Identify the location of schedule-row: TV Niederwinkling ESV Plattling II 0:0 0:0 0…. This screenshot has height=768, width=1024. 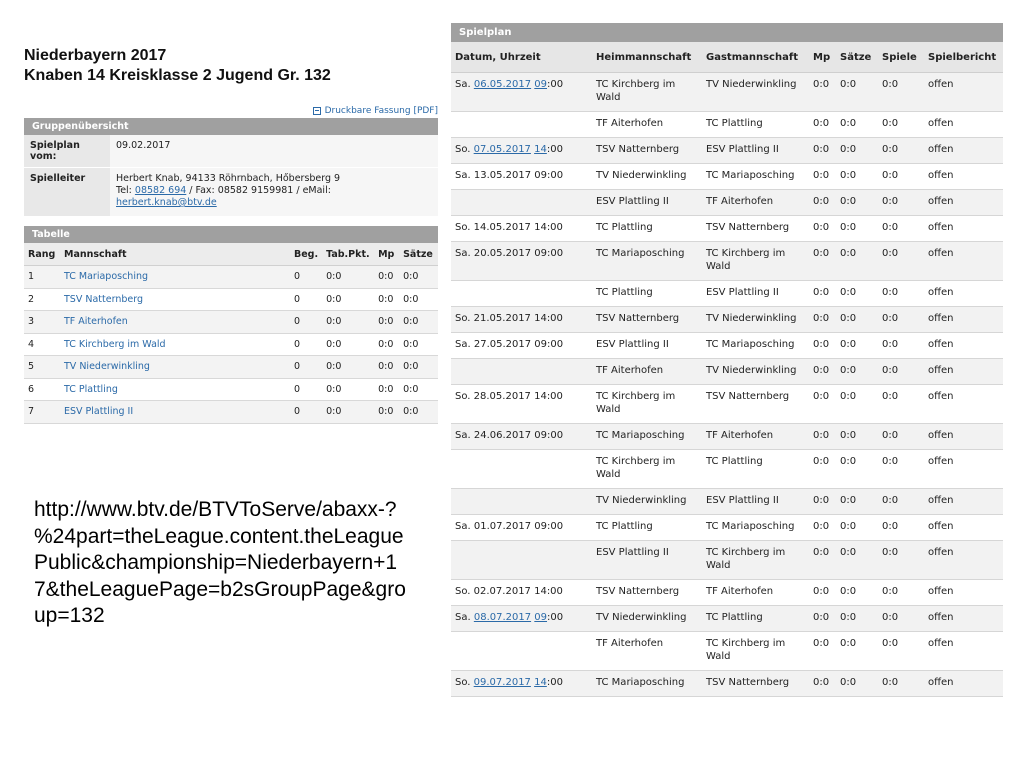
(727, 501).